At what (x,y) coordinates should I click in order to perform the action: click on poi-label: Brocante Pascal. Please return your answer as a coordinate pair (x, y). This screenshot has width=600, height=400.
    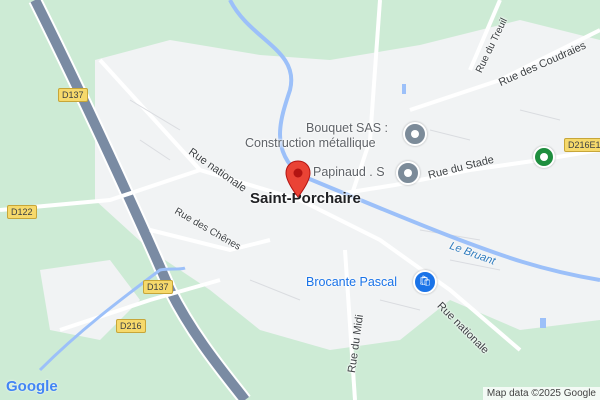
    Looking at the image, I should click on (351, 282).